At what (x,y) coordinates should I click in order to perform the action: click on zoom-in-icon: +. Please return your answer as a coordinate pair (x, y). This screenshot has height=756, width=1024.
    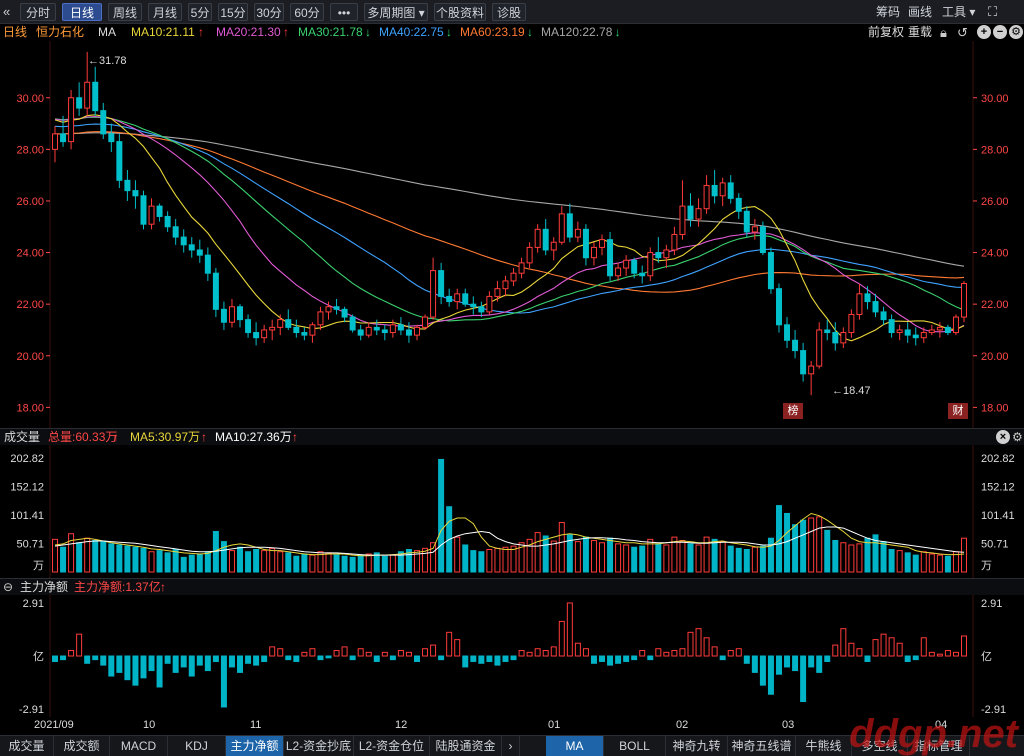
    Looking at the image, I should click on (984, 32).